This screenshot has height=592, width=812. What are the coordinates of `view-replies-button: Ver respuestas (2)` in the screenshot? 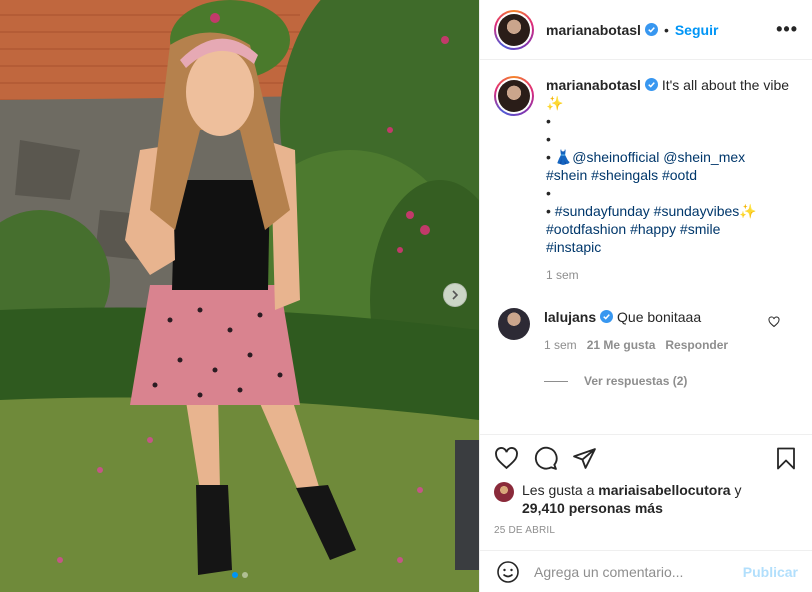 It's located at (670, 381).